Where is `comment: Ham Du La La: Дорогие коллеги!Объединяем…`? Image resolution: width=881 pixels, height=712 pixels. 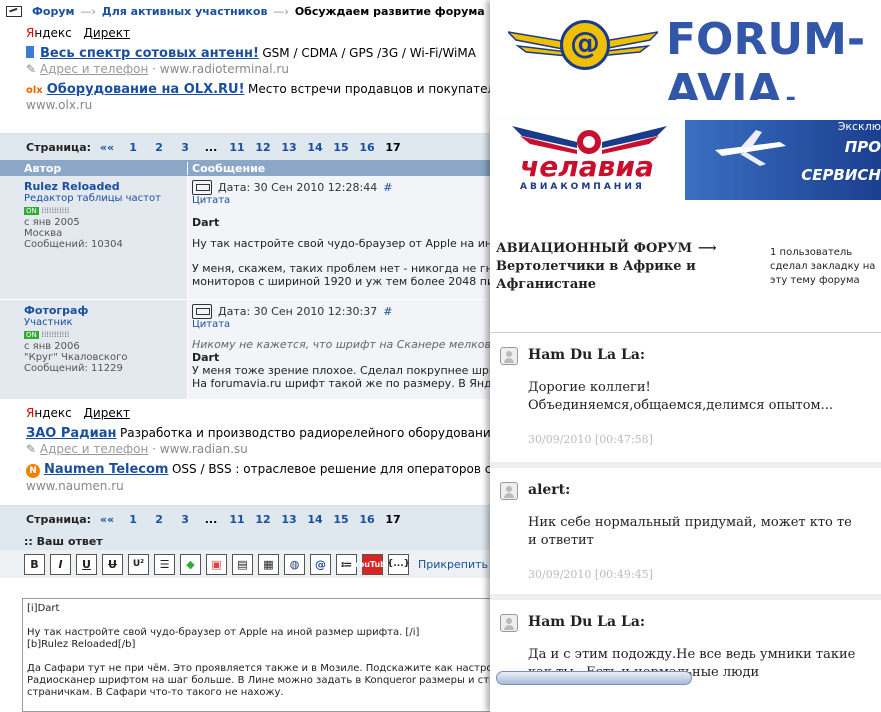 comment: Ham Du La La: Дорогие коллеги!Объединяем… is located at coordinates (685, 397).